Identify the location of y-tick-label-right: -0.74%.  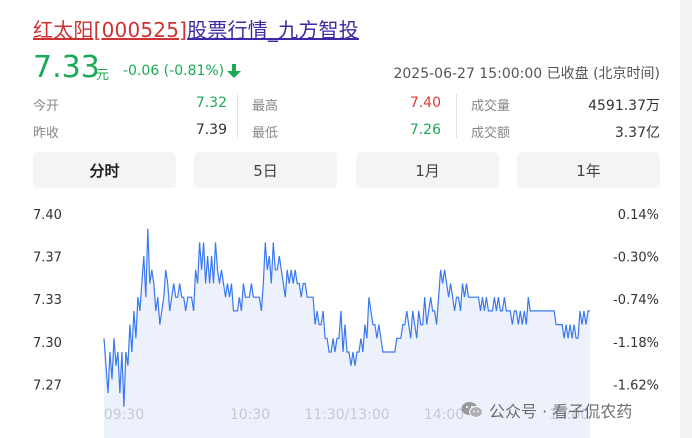
(636, 300).